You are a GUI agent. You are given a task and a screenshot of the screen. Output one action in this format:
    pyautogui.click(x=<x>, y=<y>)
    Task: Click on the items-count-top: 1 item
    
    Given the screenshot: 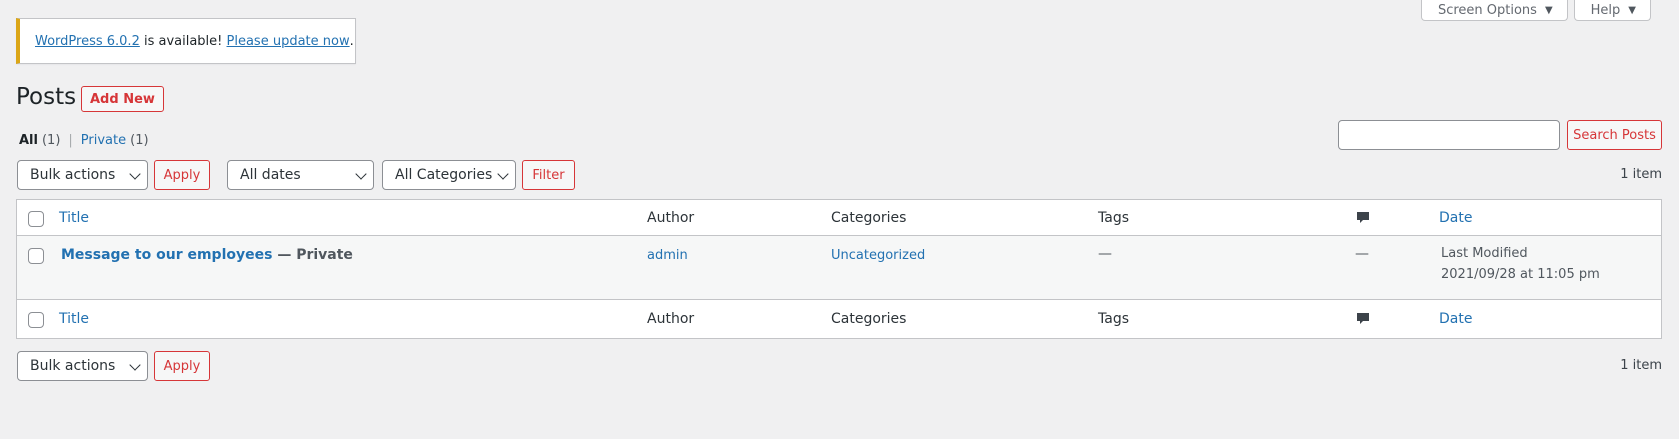 What is the action you would take?
    pyautogui.click(x=1641, y=174)
    